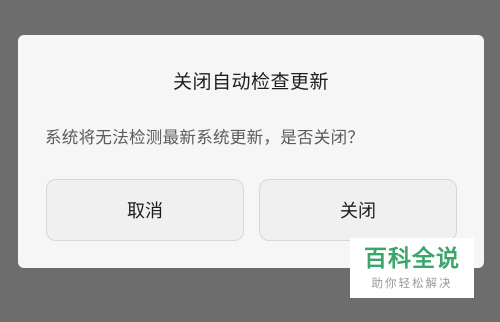  I want to click on dialog-message: 系统将无法检测最新系统更新，是否关闭？, so click(205, 137).